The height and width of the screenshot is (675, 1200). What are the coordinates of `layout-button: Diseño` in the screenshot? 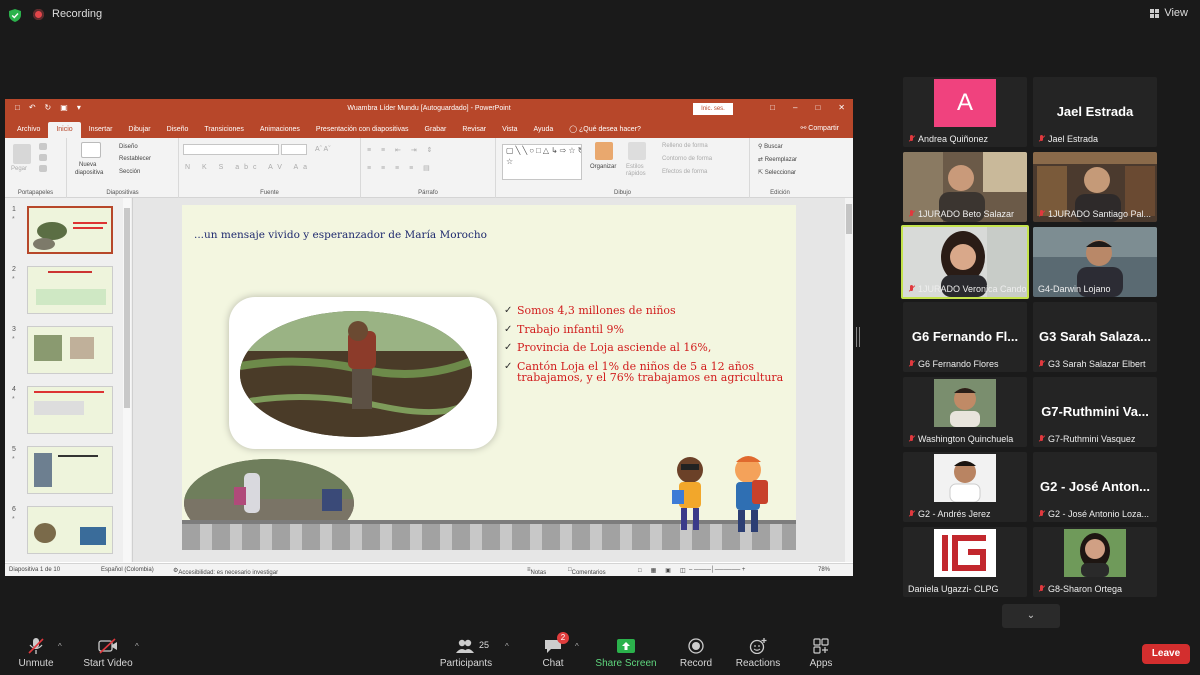 It's located at (128, 147).